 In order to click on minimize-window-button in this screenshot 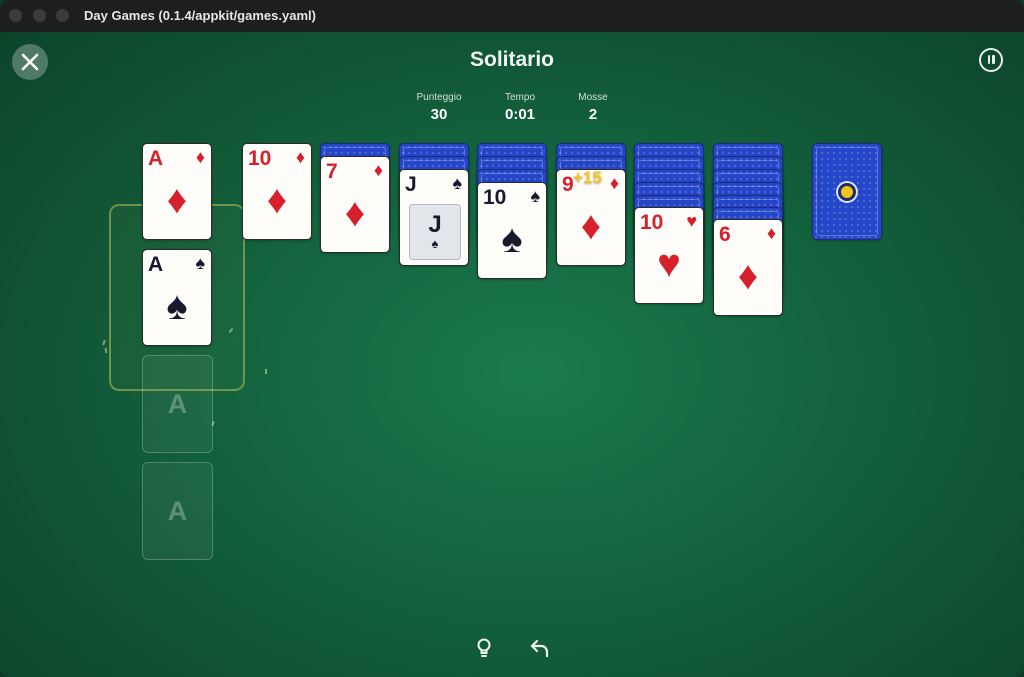, I will do `click(39, 15)`.